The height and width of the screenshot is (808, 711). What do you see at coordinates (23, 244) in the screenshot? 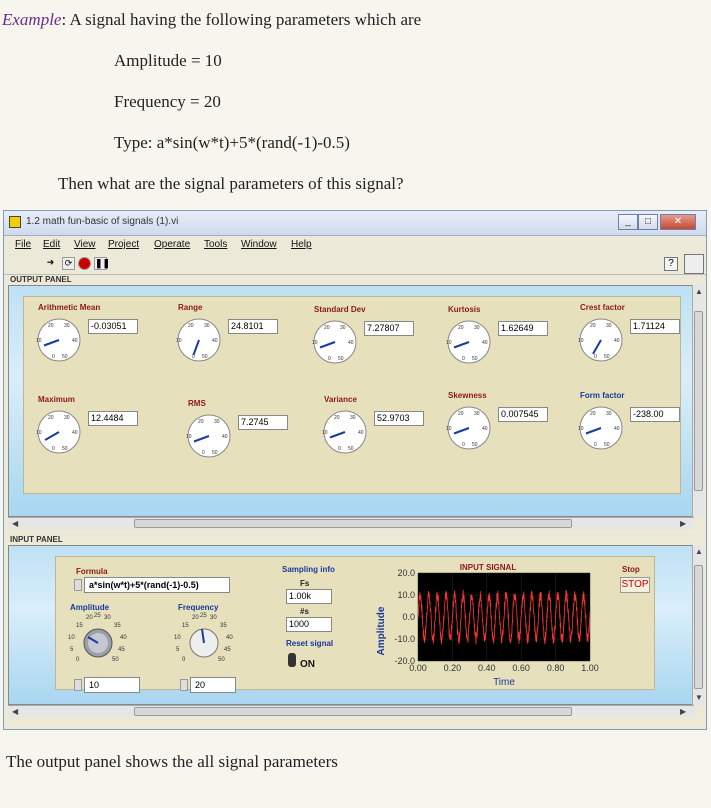
I see `menu-file: File` at bounding box center [23, 244].